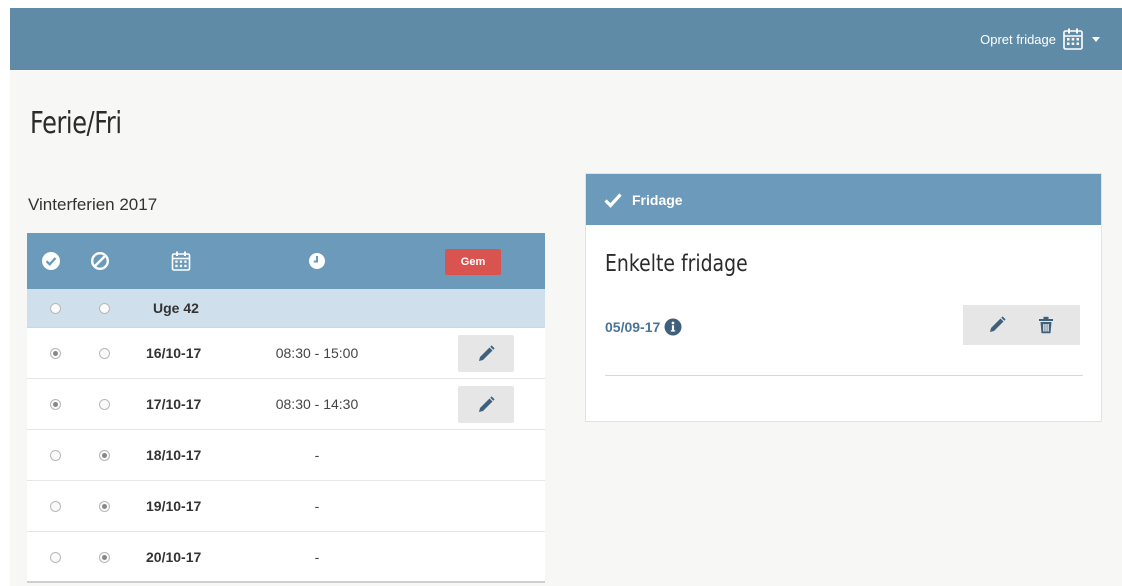  I want to click on edit-entry-button, so click(997, 325).